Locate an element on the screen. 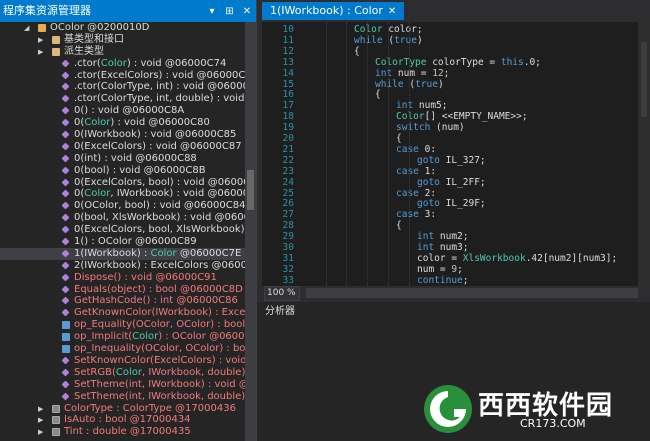 The height and width of the screenshot is (441, 650). watermark: 西西软件园 CR173.COM is located at coordinates (531, 409).